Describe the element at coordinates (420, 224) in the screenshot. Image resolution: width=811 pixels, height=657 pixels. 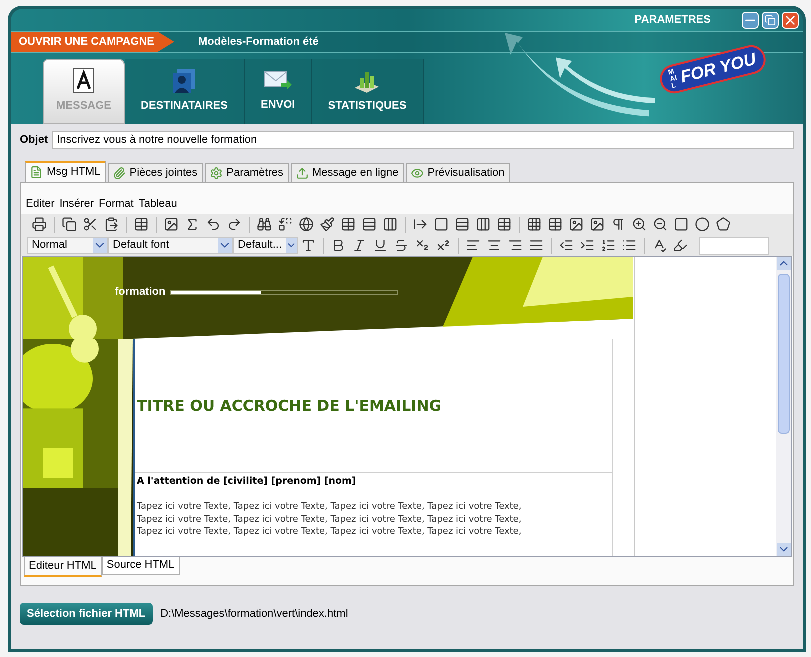
I see `insert-icon` at that location.